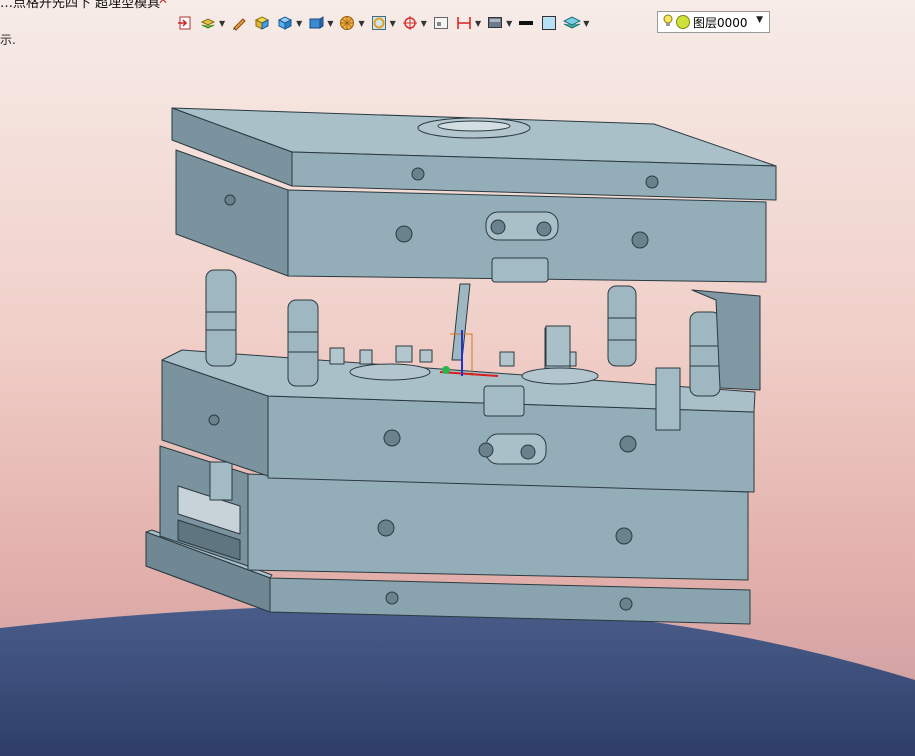 This screenshot has height=756, width=915. What do you see at coordinates (289, 23) in the screenshot?
I see `box-blue-icon: ▼` at bounding box center [289, 23].